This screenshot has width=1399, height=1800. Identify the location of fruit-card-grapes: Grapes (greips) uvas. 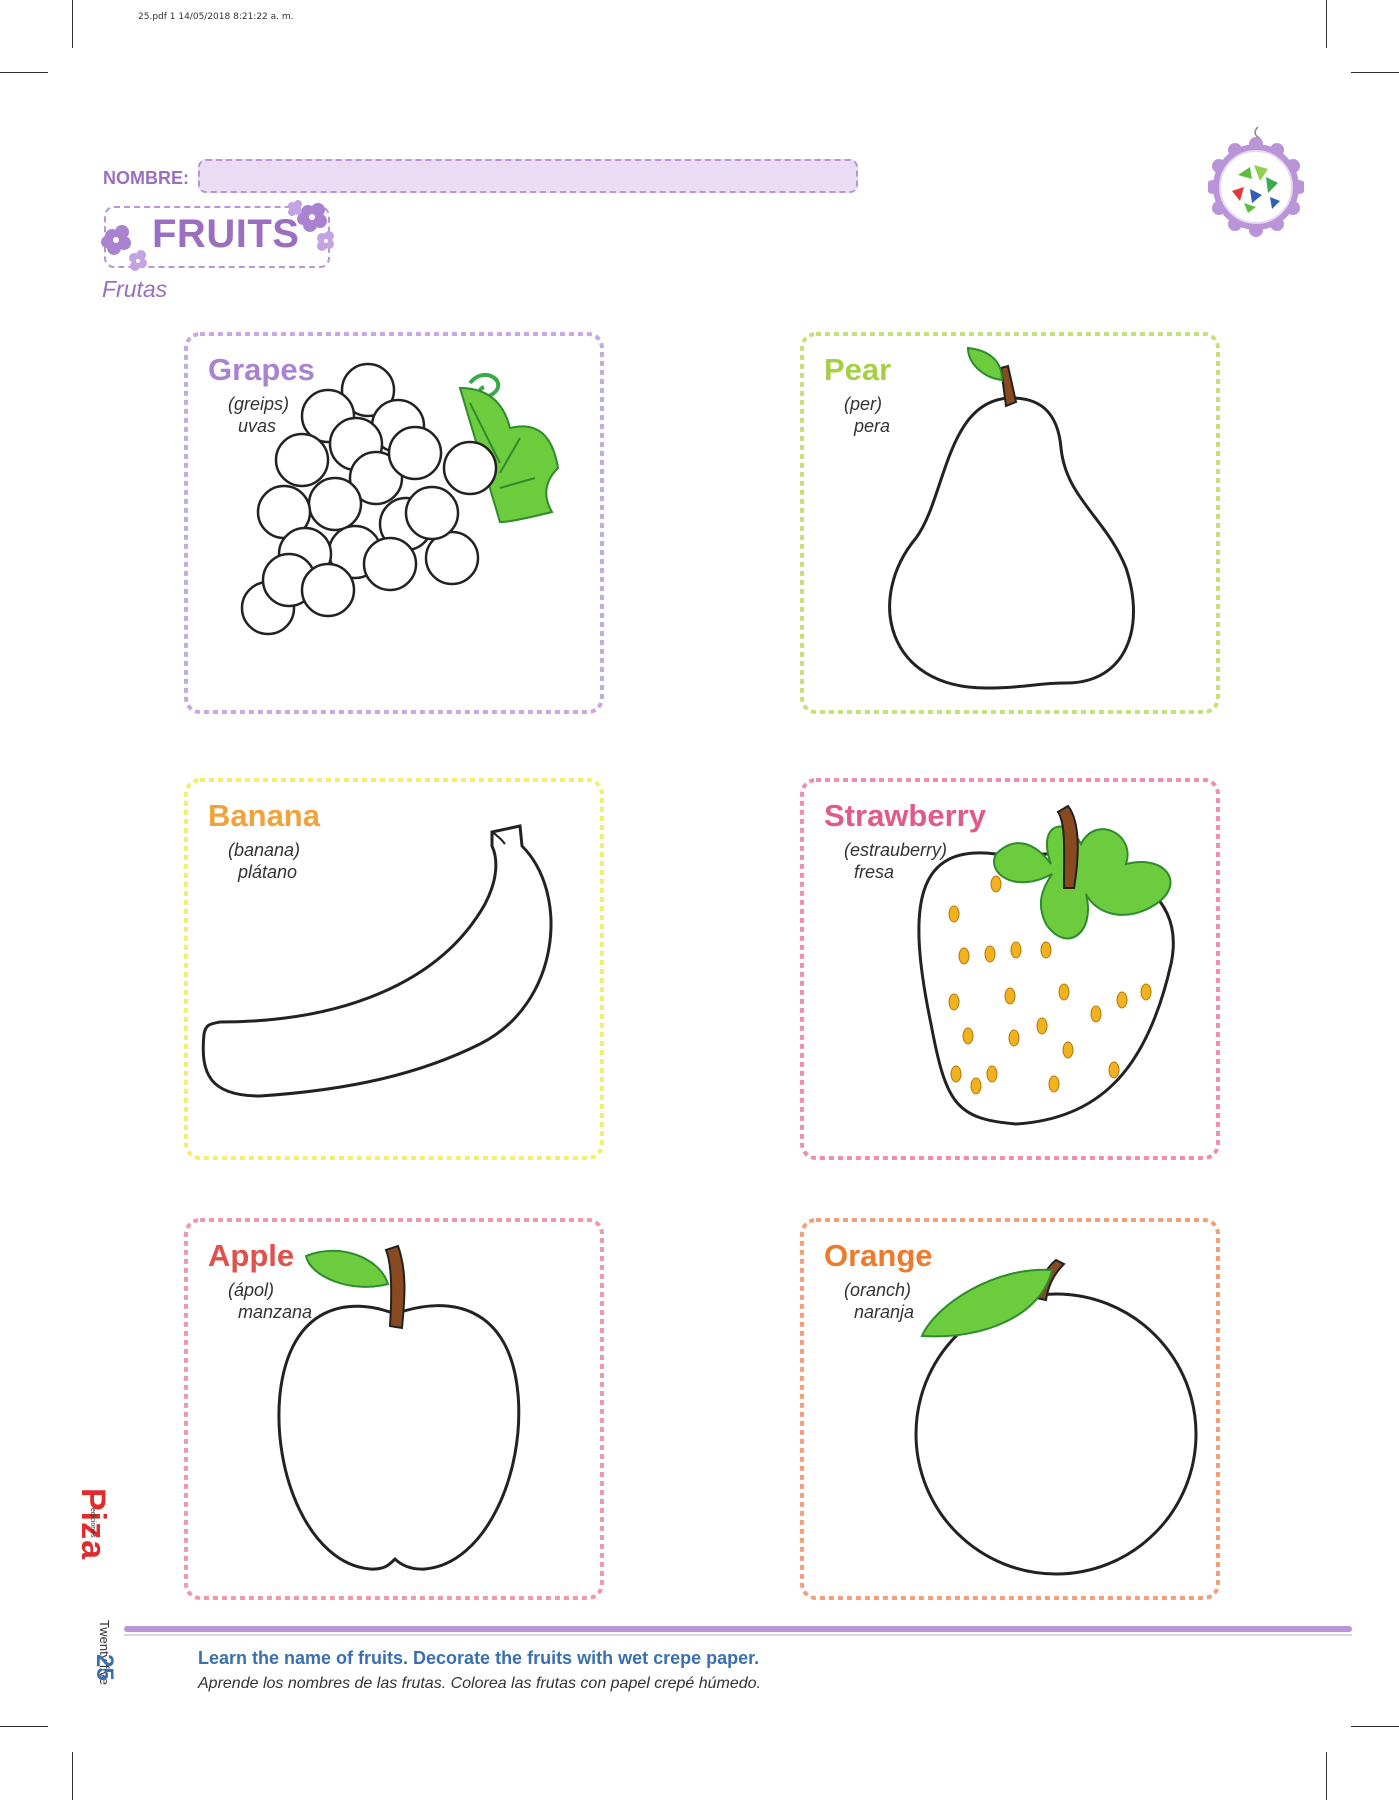
(394, 523).